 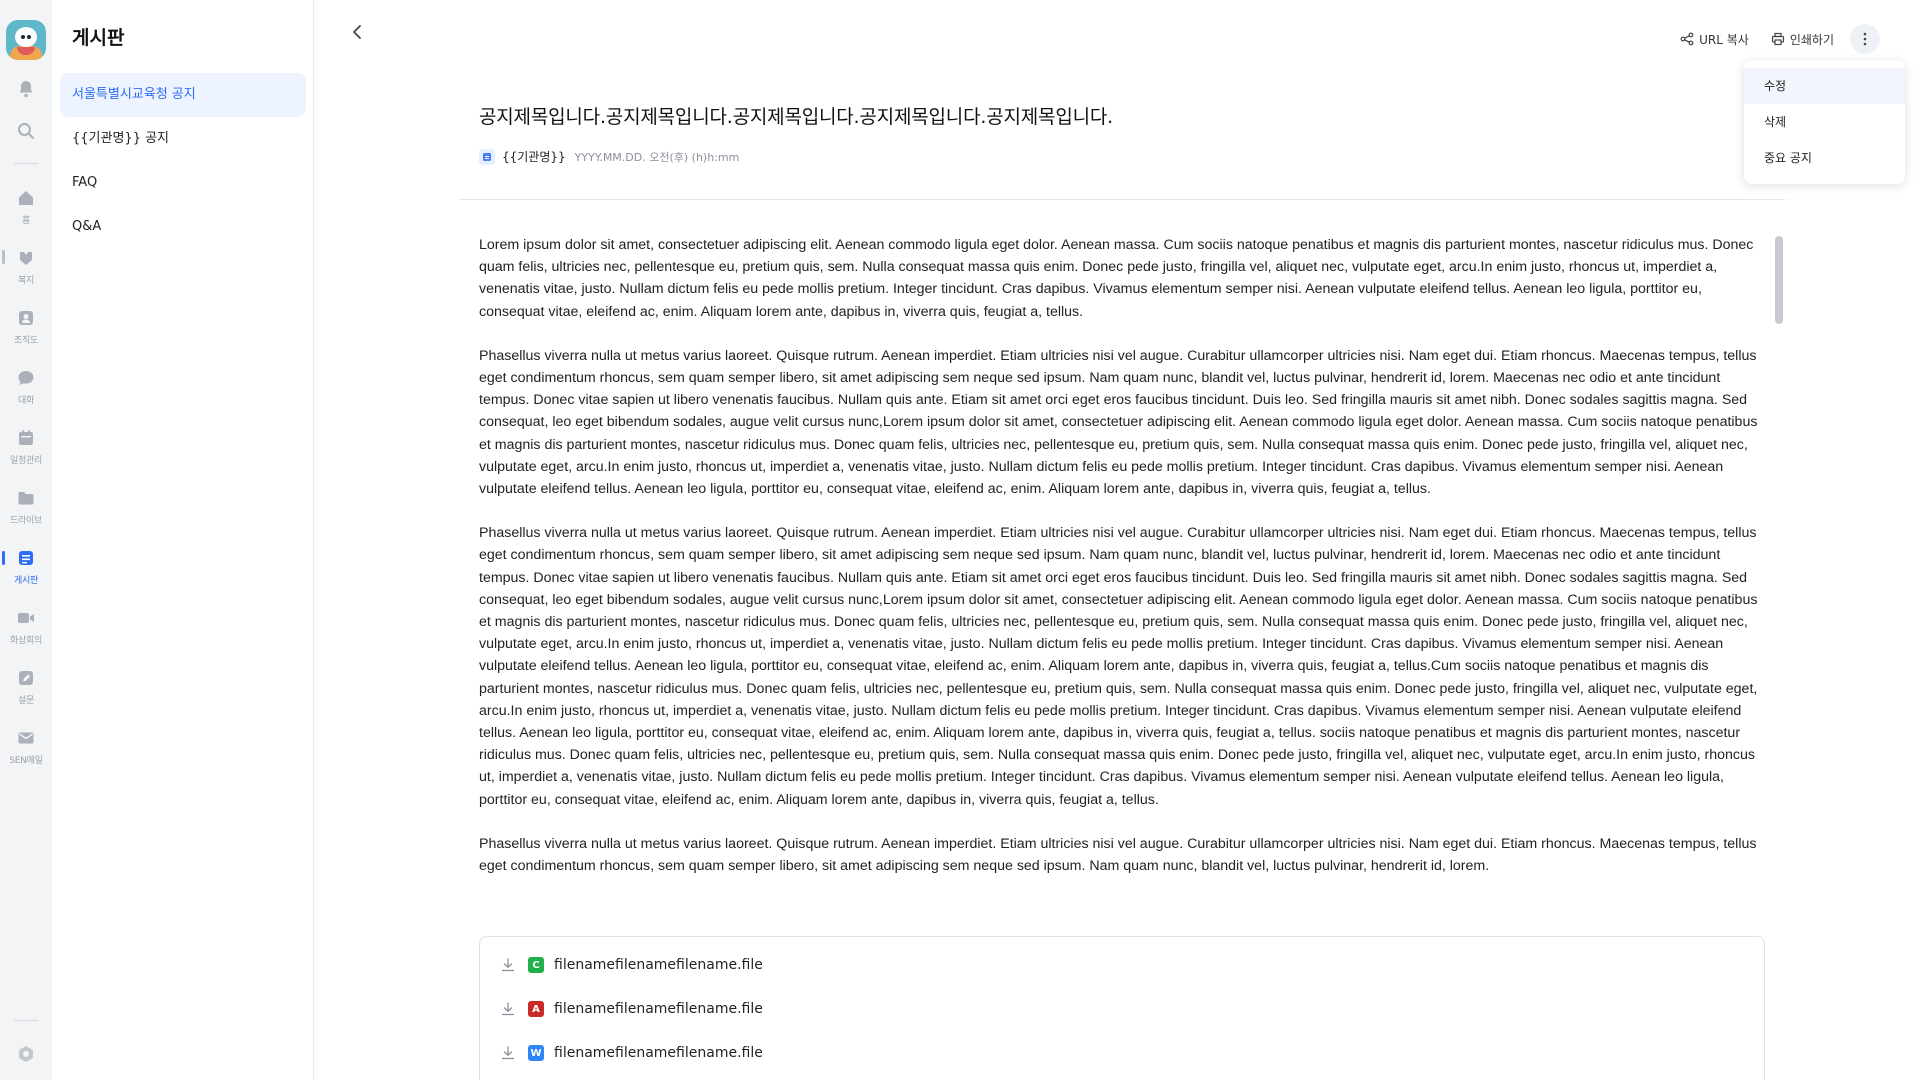 I want to click on spreadsheet-file-icon: C, so click(x=536, y=965).